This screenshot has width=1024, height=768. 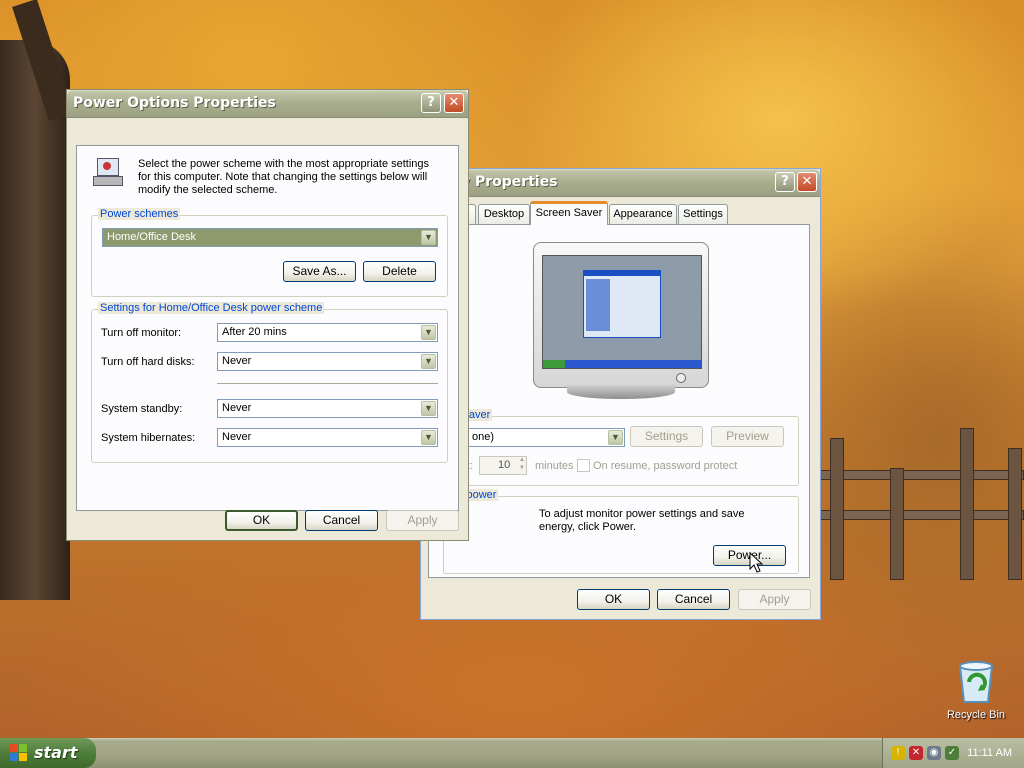 I want to click on screen-saver-settings-button: Settings, so click(x=666, y=436).